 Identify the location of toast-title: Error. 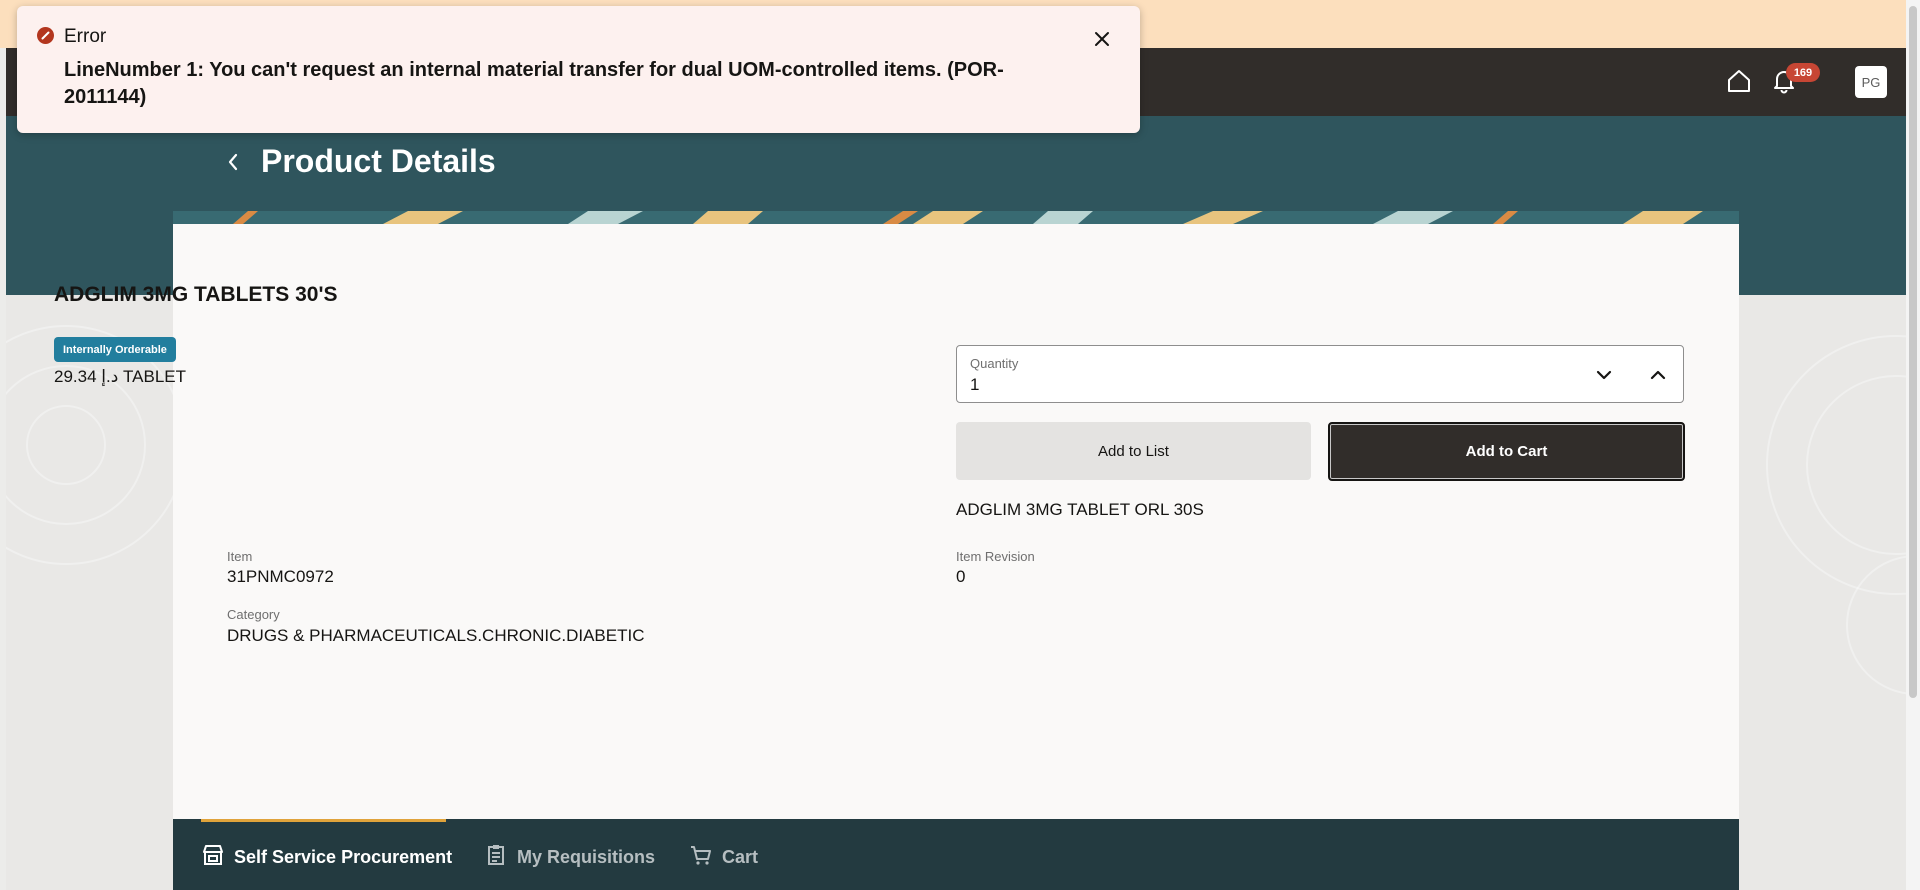
(85, 36).